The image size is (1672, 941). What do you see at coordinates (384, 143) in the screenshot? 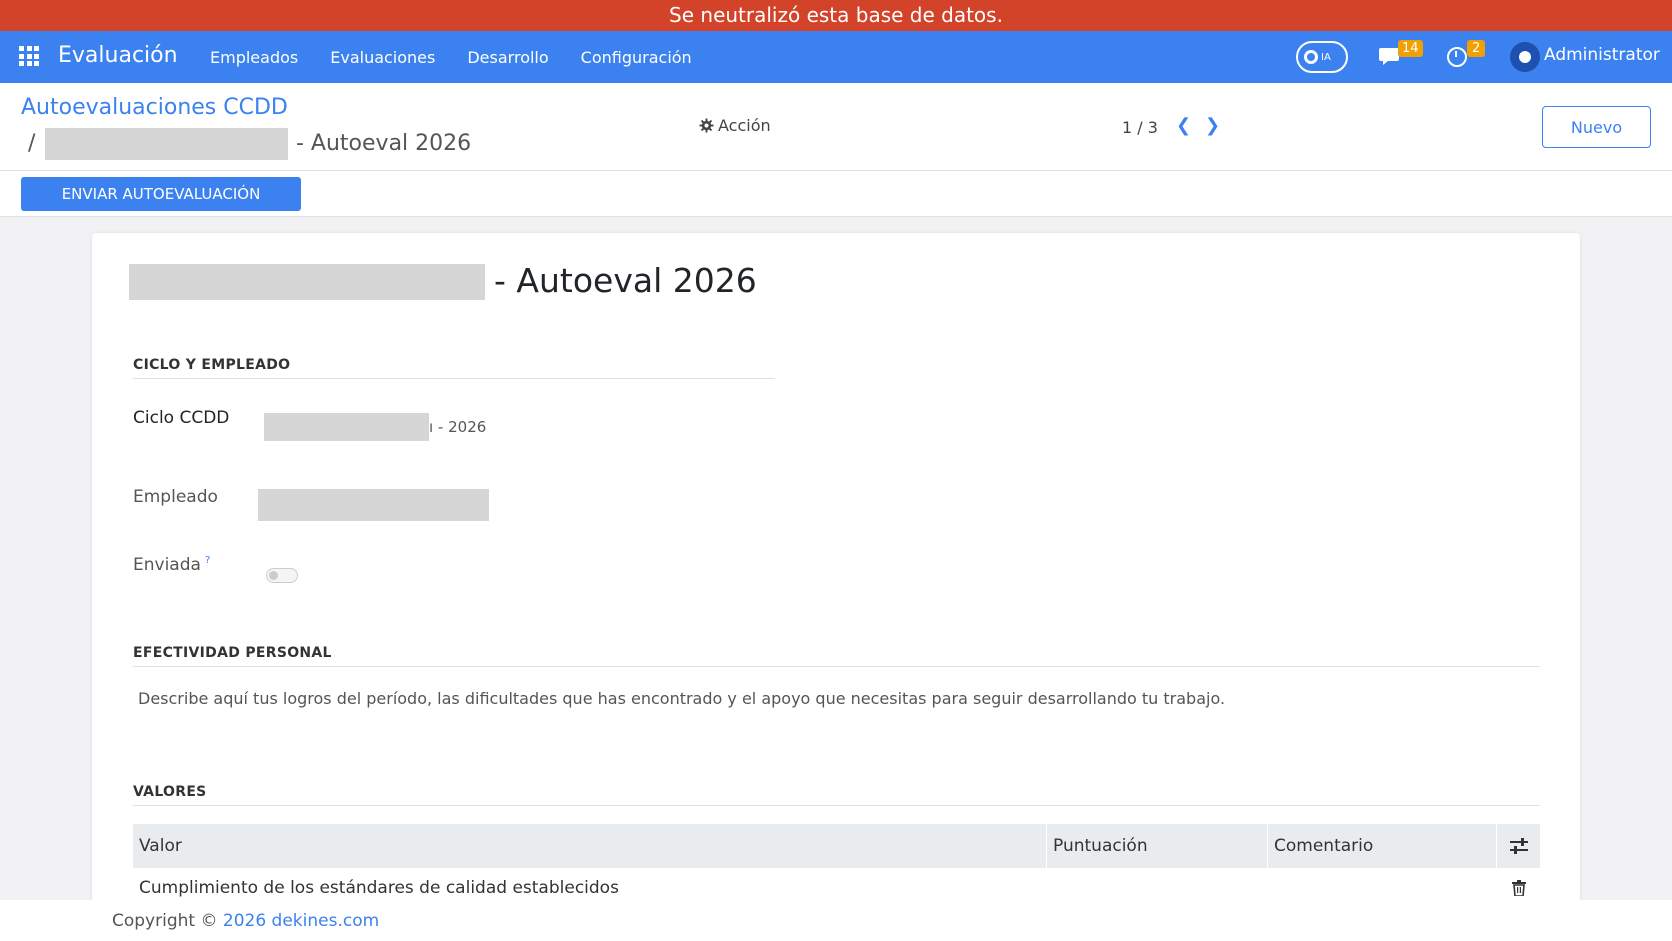
I see `breadcrumb-current: - Autoeval 2026` at bounding box center [384, 143].